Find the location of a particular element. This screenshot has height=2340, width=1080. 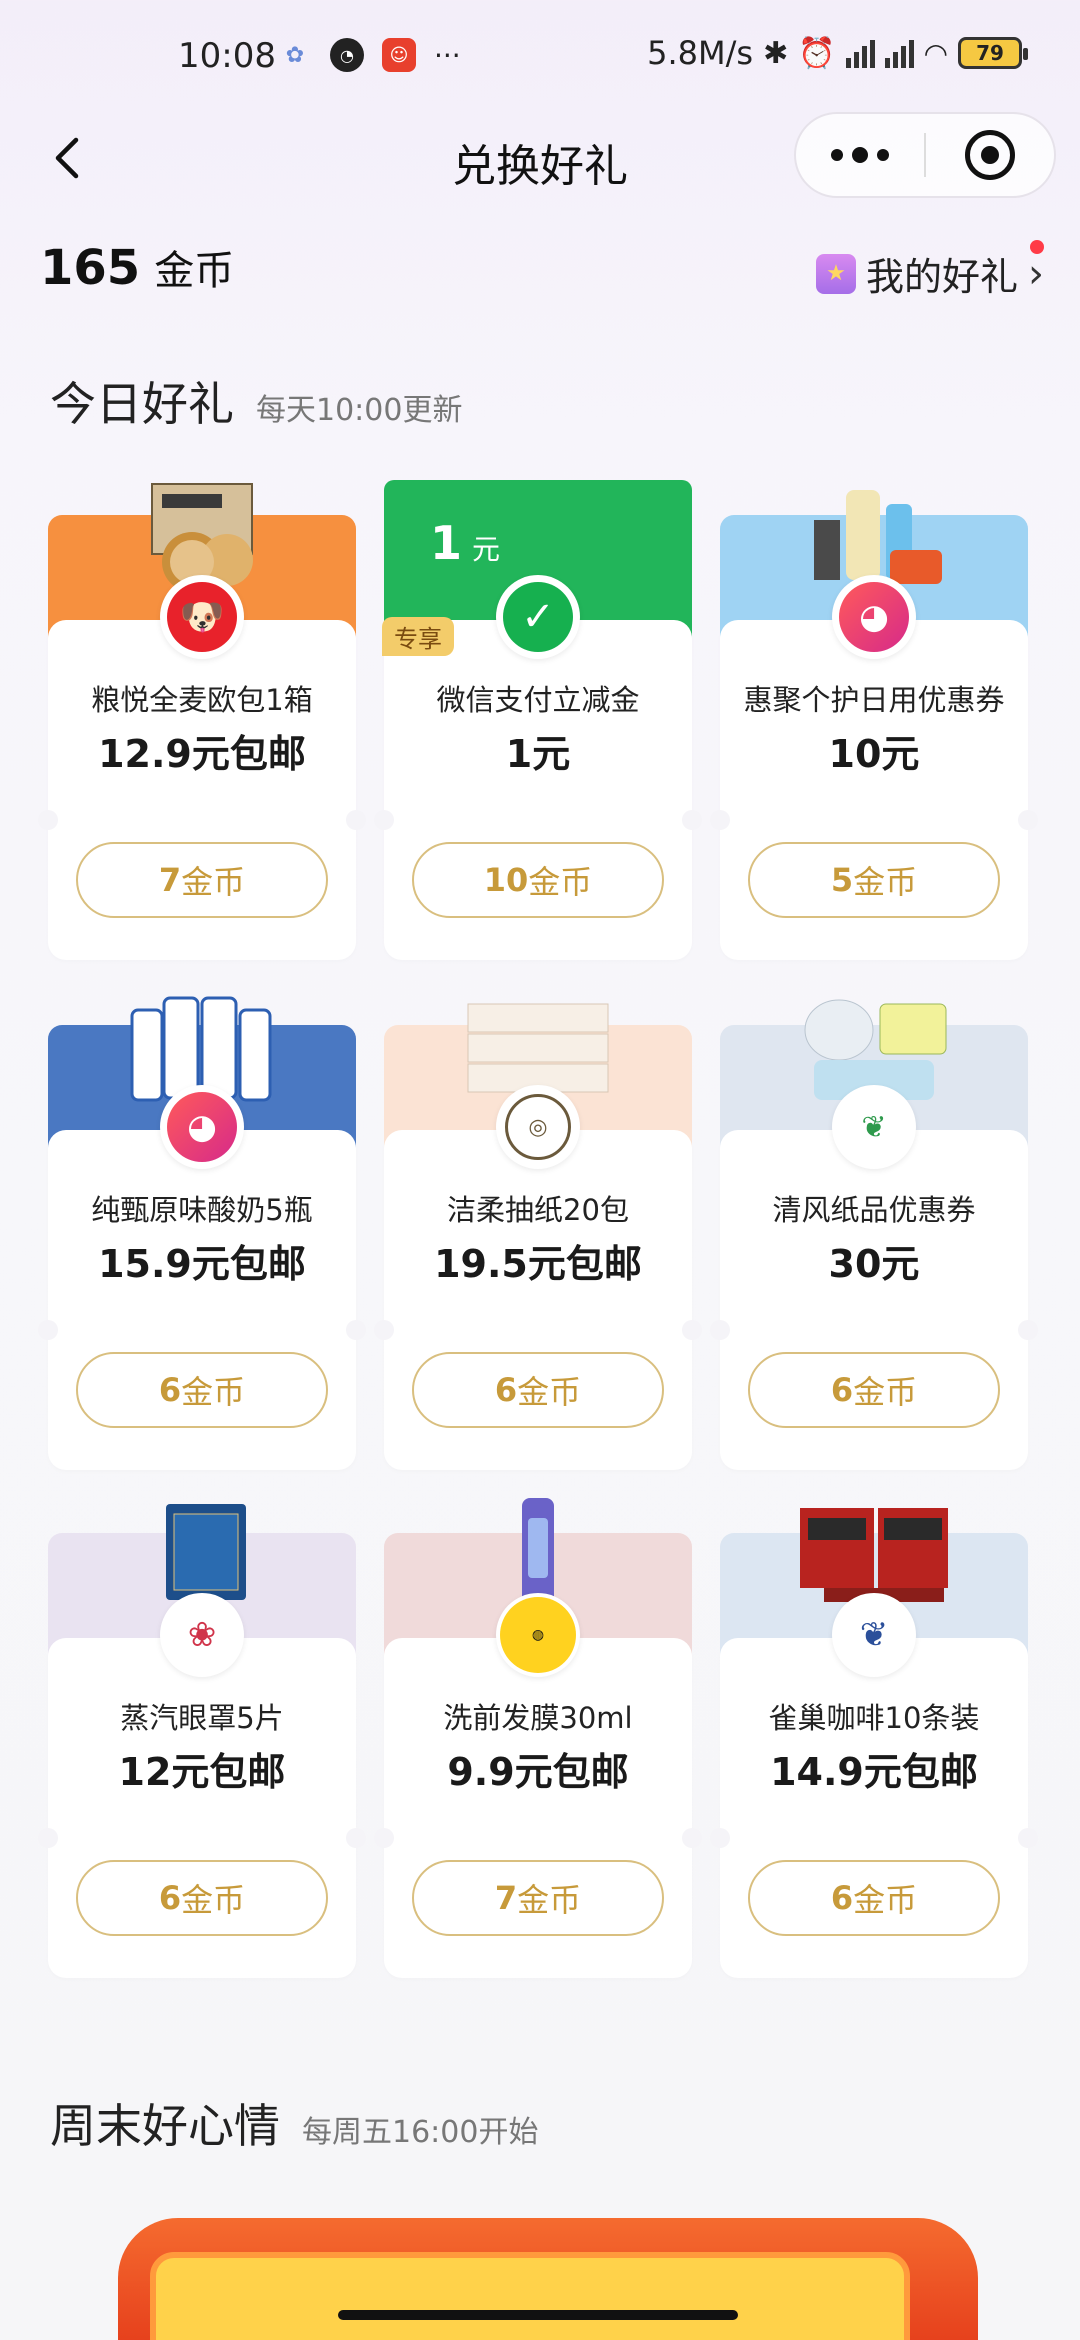

nestle-logo-icon: ❦ is located at coordinates (874, 1635).